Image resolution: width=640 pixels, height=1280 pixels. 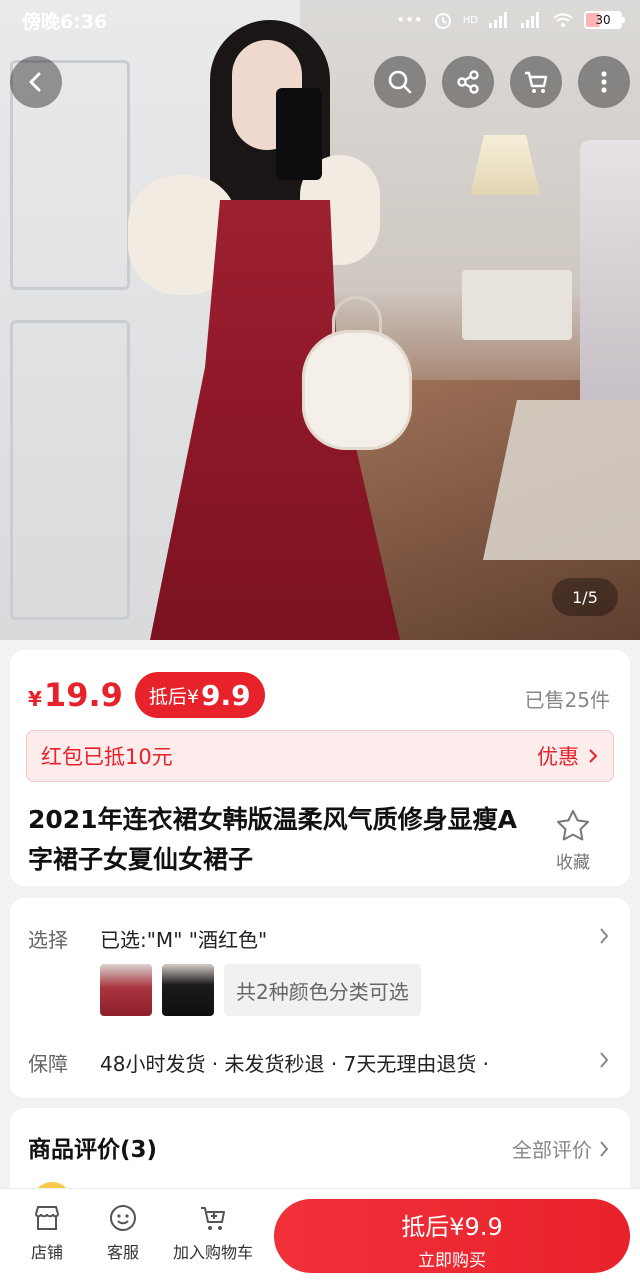 I want to click on buy-price: 抵后¥9.9, so click(x=452, y=1227).